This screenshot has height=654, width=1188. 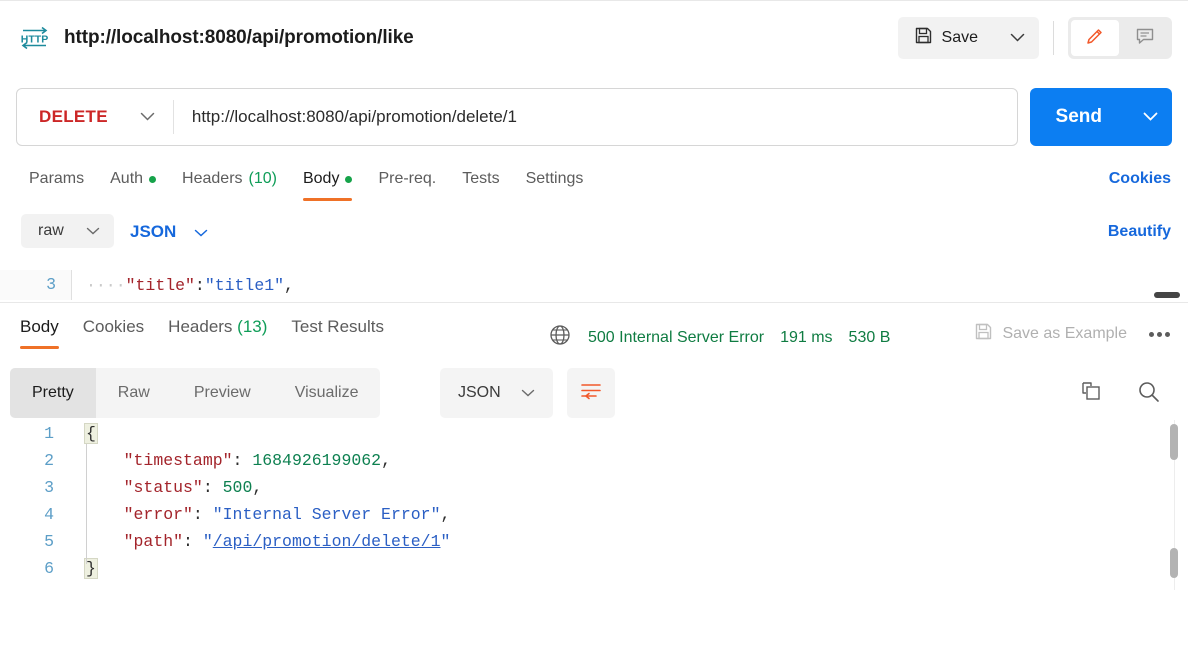 What do you see at coordinates (337, 326) in the screenshot?
I see `response-tab-test-results-label: Test Results` at bounding box center [337, 326].